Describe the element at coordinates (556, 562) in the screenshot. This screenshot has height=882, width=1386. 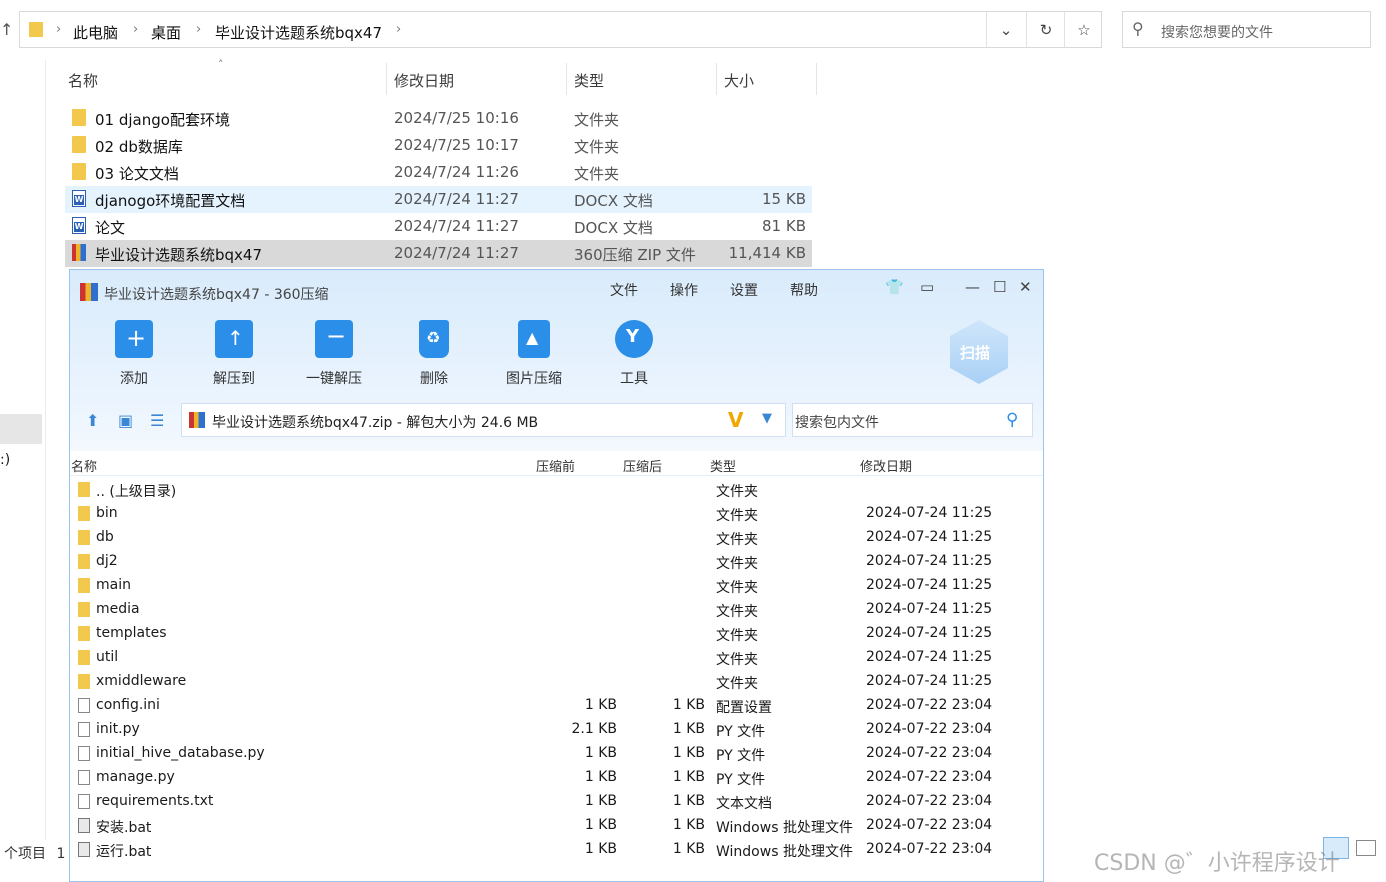
I see `archive-row: dj2 文件夹 2024-07-24 11:25` at that location.